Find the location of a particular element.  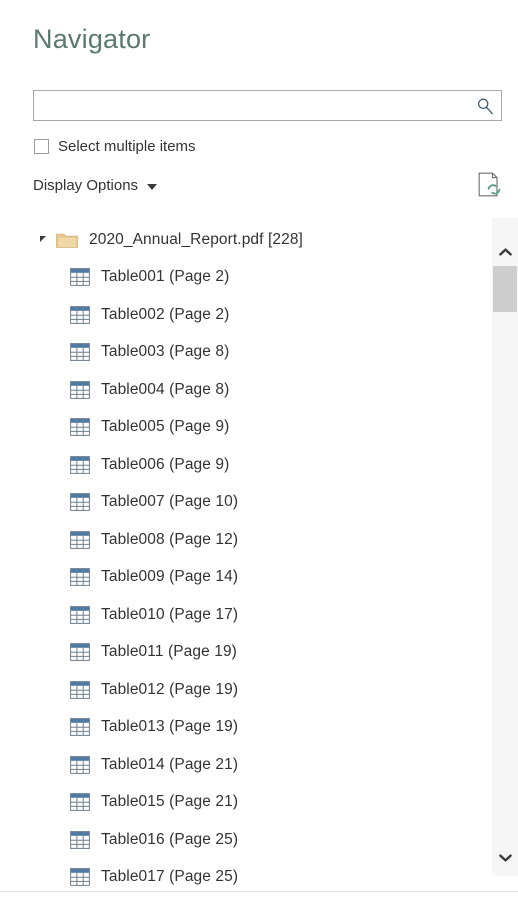

tree-row: Table006 (Page 9) is located at coordinates (237, 465).